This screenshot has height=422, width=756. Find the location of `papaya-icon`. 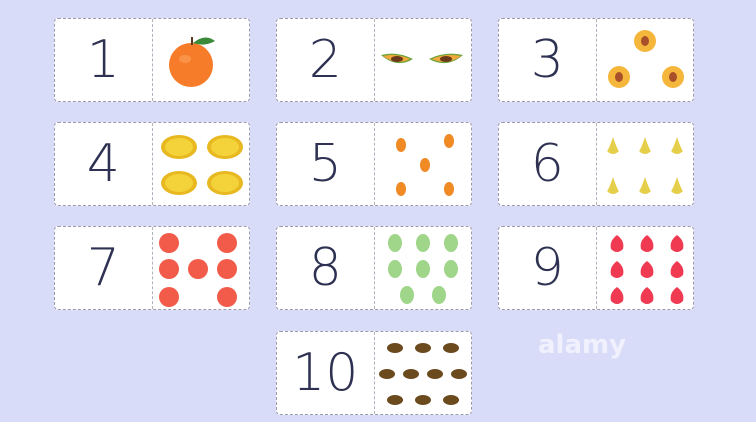

papaya-icon is located at coordinates (421, 58).